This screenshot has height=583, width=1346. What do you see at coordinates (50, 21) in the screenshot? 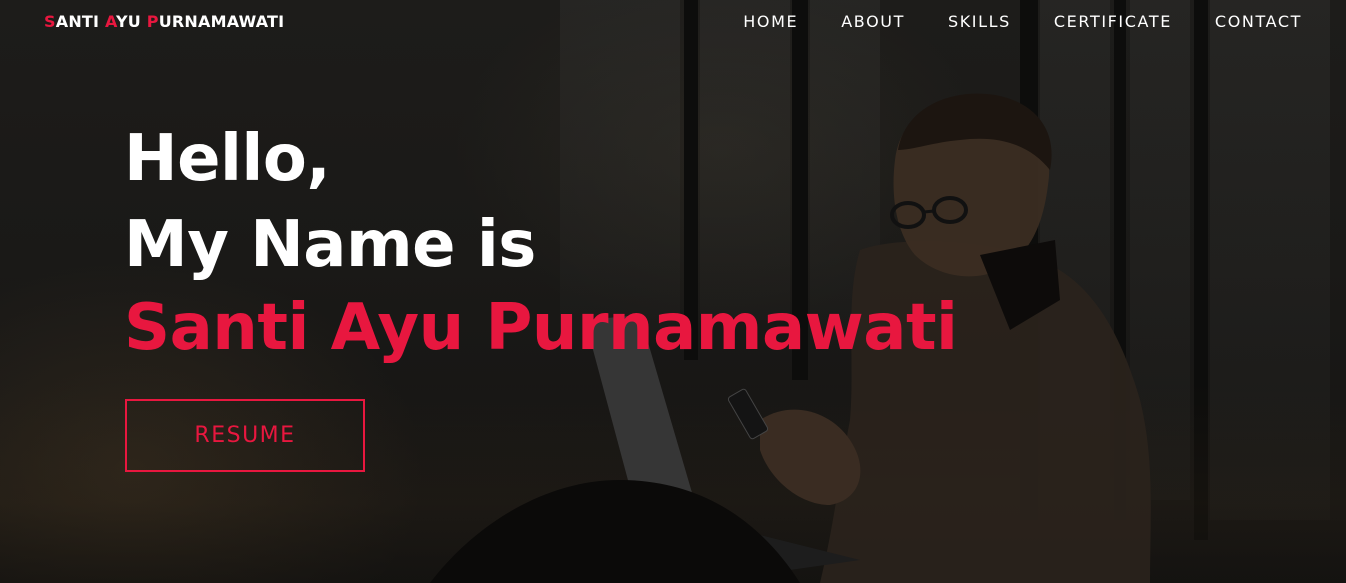
I see `brand-initial-s: S` at bounding box center [50, 21].